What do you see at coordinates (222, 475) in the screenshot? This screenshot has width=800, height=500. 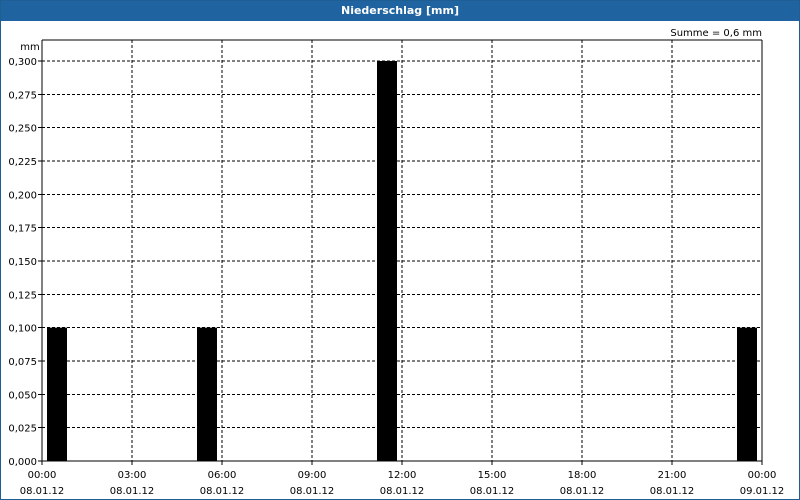 I see `x-tick-time: 06:00` at bounding box center [222, 475].